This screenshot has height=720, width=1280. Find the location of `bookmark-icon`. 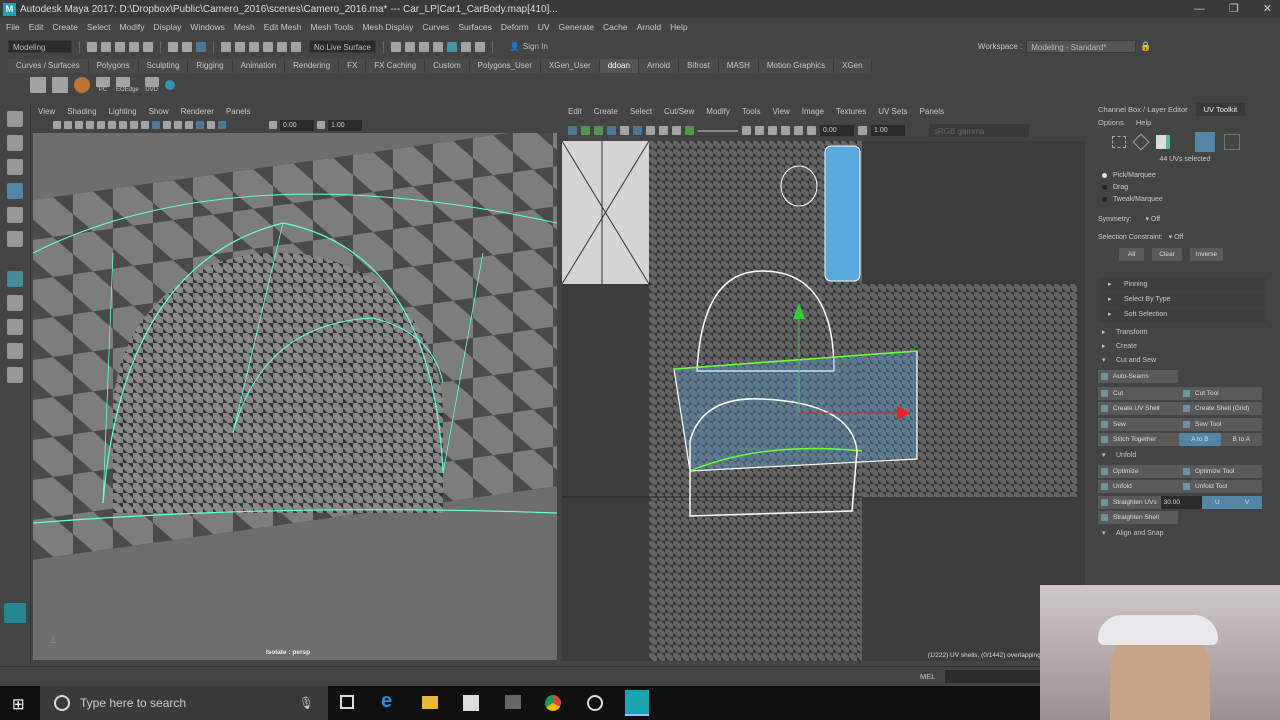

bookmark-icon is located at coordinates (79, 125).